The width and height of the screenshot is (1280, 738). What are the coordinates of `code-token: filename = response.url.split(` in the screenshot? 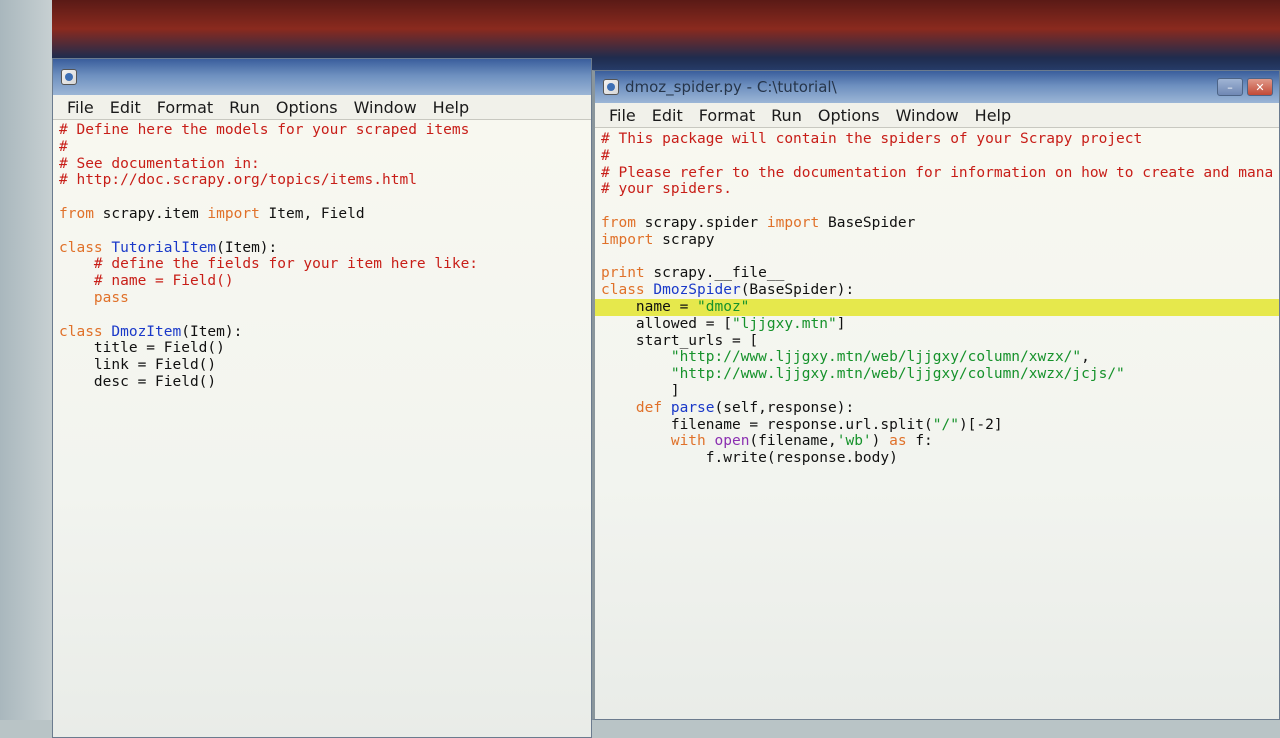 It's located at (767, 424).